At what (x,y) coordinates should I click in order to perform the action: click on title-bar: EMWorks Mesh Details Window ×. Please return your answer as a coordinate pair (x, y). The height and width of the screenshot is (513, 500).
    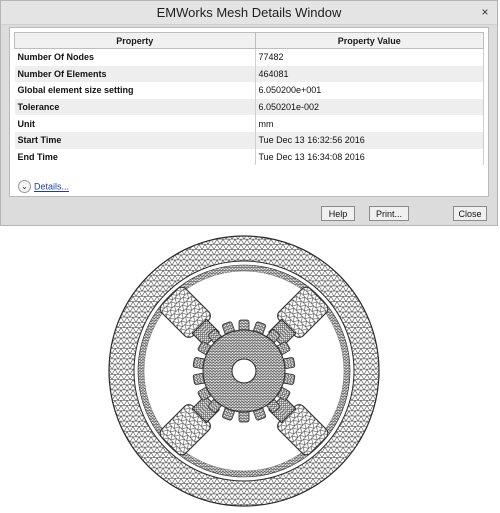
    Looking at the image, I should click on (249, 13).